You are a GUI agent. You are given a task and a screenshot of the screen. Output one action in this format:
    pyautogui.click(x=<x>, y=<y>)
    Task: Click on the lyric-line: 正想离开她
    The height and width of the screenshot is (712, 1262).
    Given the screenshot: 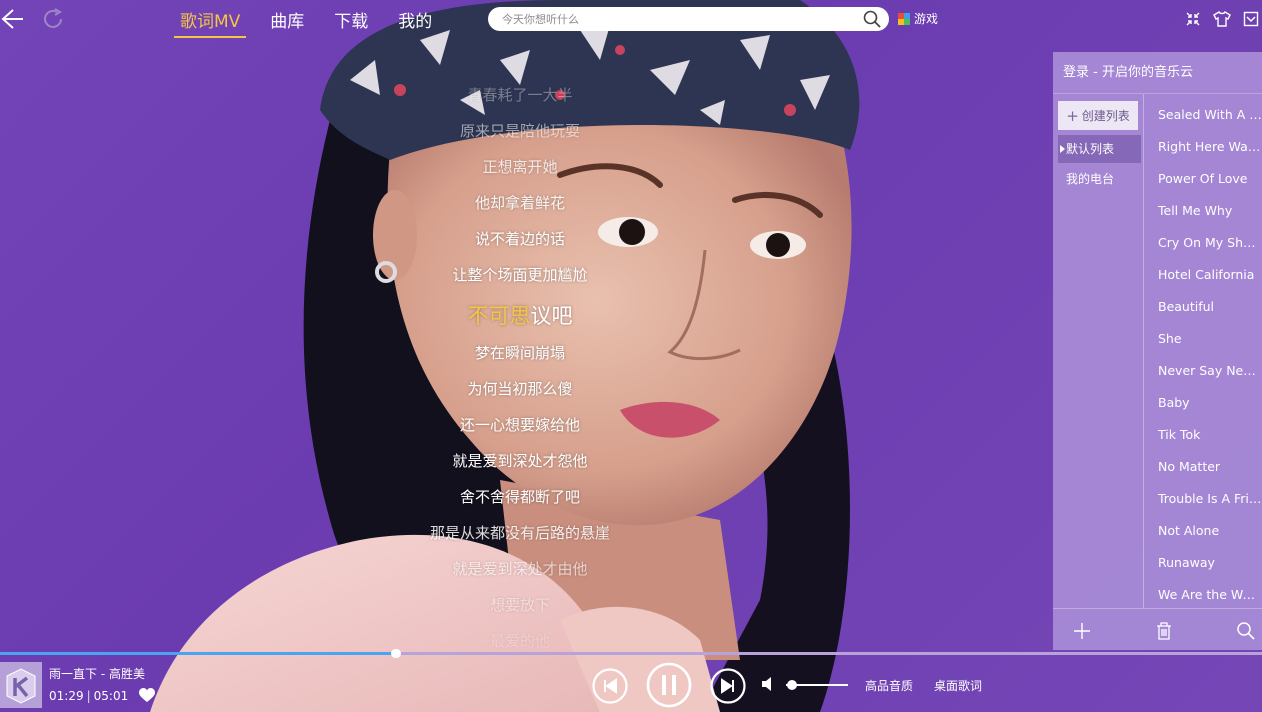 What is the action you would take?
    pyautogui.click(x=520, y=167)
    